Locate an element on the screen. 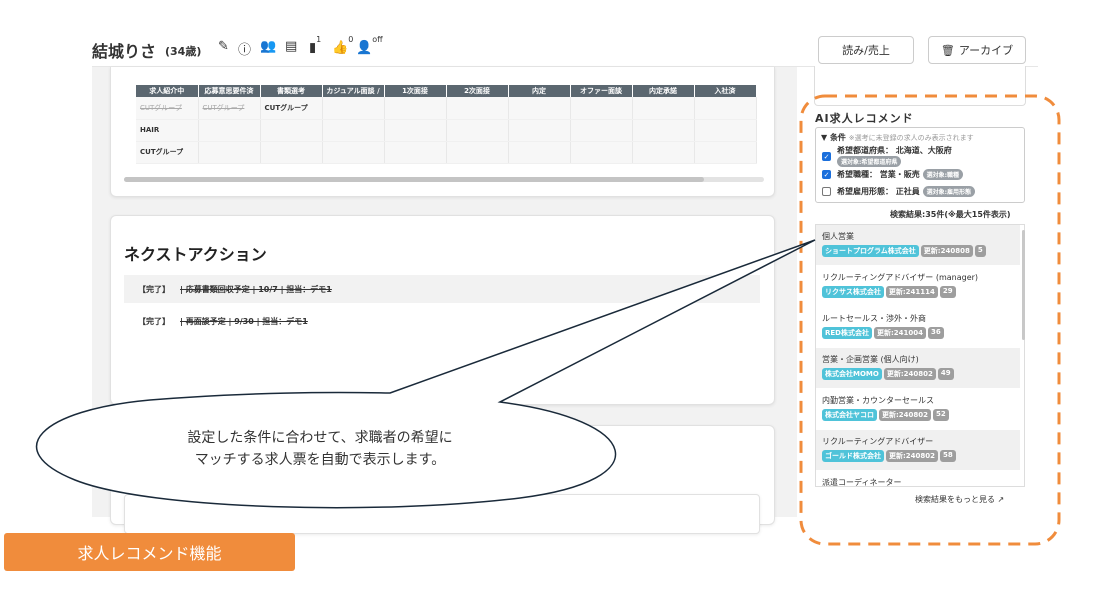  callout-text: 設定した条件に合わせて、求職者の希望に マッチする求人票を自動で表示します。 is located at coordinates (320, 449).